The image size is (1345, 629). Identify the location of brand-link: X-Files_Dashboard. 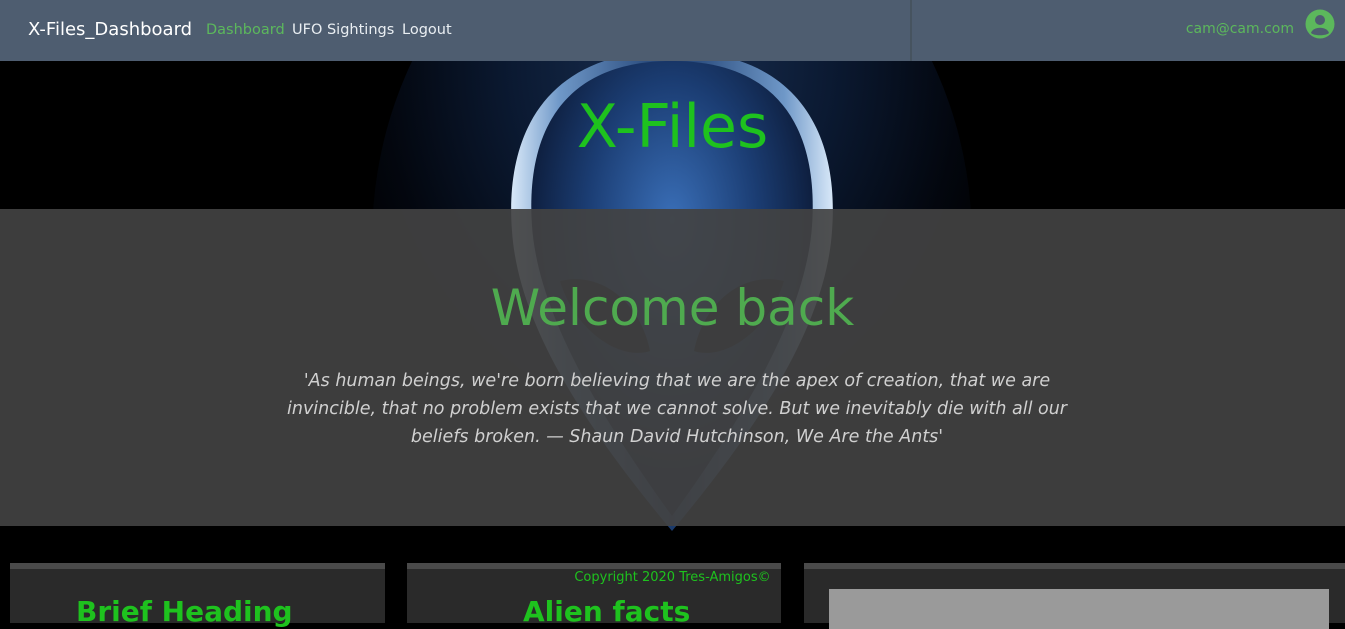
(110, 29).